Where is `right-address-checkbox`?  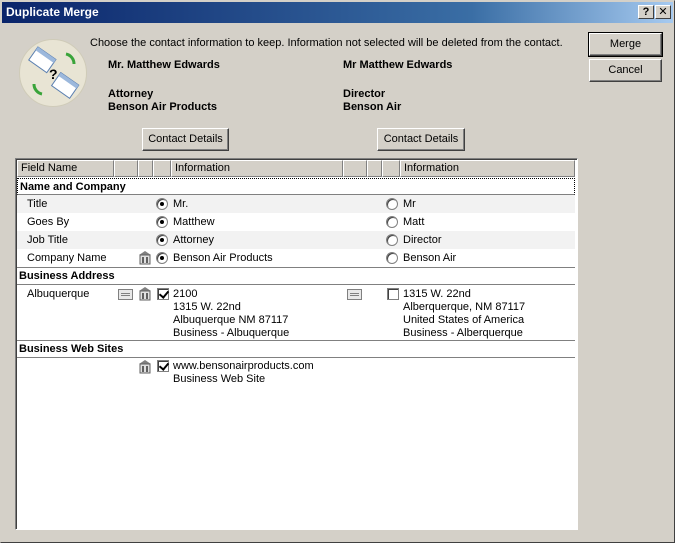 right-address-checkbox is located at coordinates (393, 294).